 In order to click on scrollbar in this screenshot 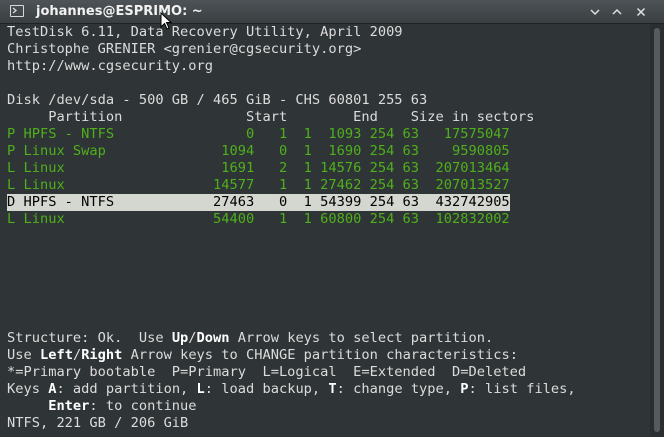, I will do `click(657, 230)`.